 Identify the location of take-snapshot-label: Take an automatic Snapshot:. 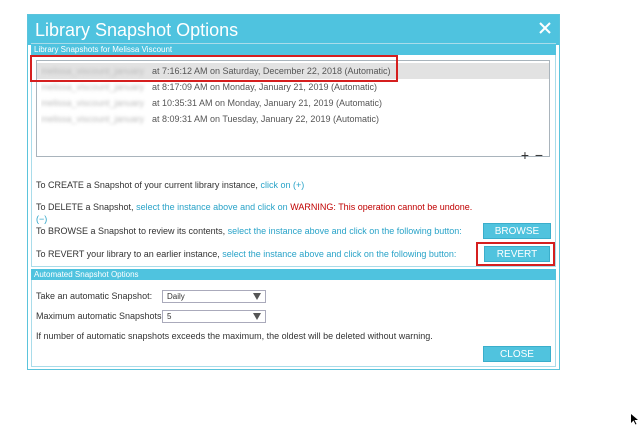
(94, 296).